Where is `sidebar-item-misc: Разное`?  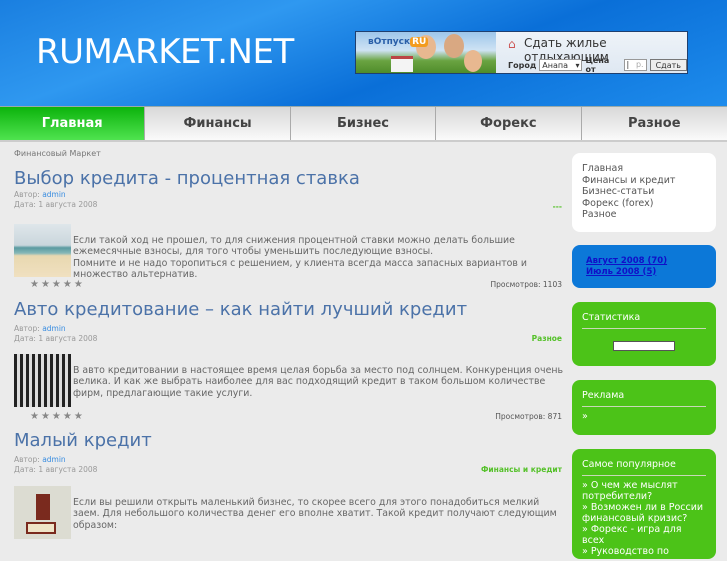 sidebar-item-misc: Разное is located at coordinates (644, 215).